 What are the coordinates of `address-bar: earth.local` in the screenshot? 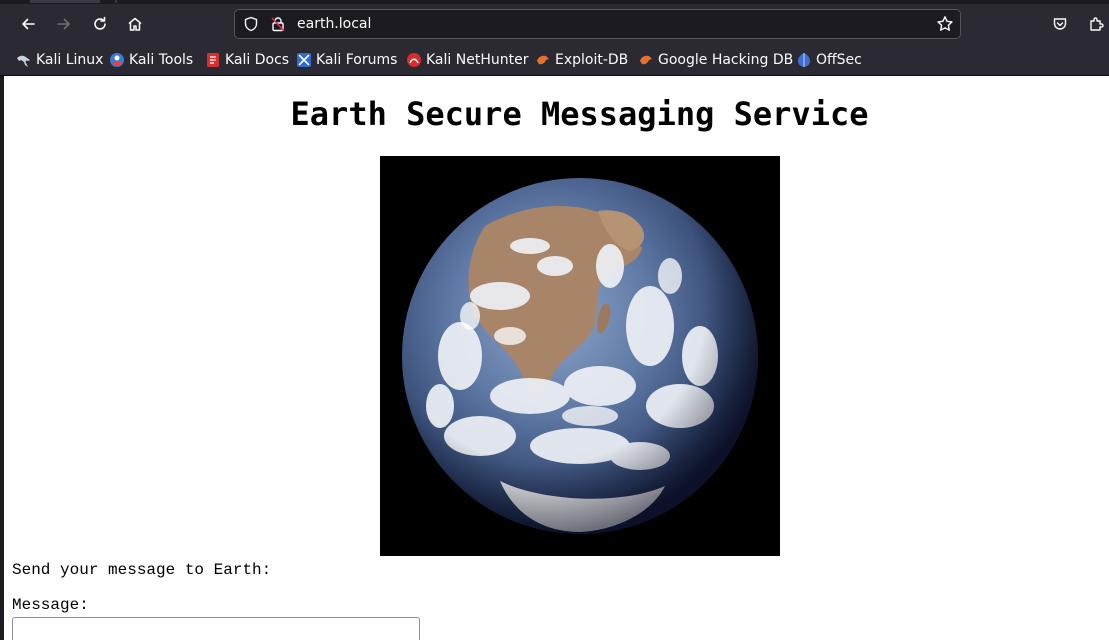 It's located at (597, 24).